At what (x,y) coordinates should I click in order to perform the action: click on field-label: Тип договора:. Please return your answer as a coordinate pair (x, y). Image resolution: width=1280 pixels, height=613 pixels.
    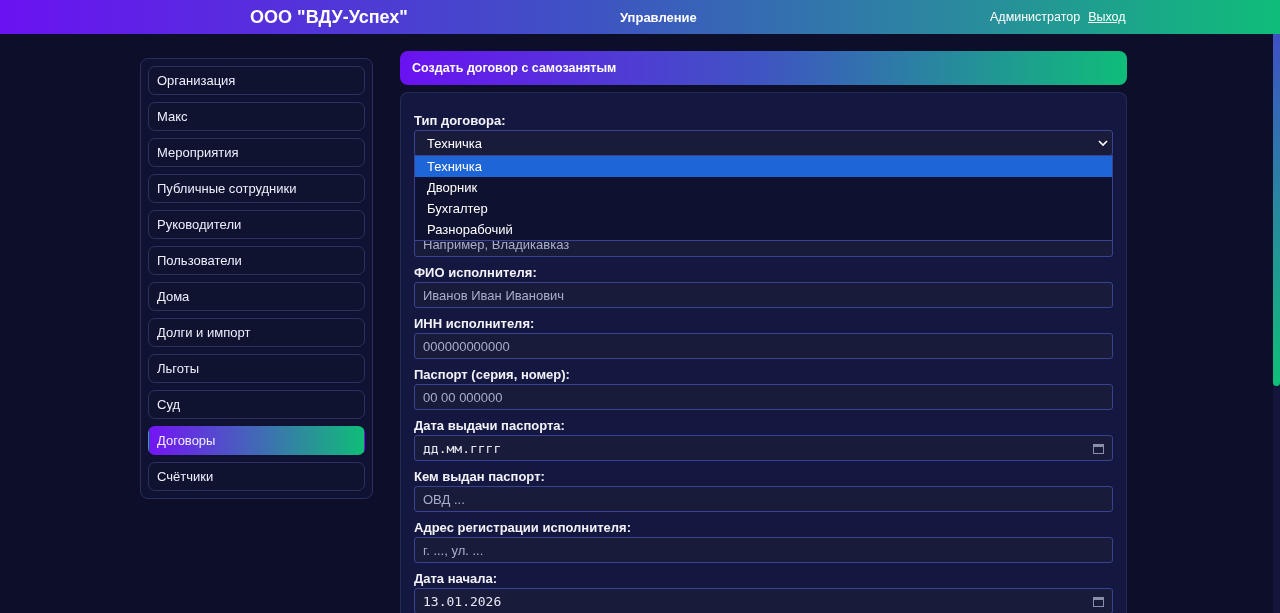
    Looking at the image, I should click on (460, 121).